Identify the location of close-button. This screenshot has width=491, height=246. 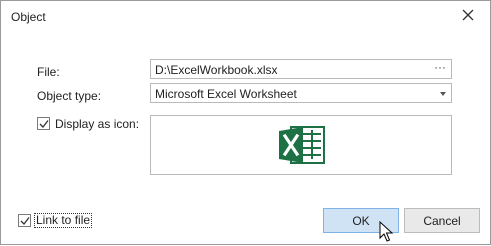
(468, 16).